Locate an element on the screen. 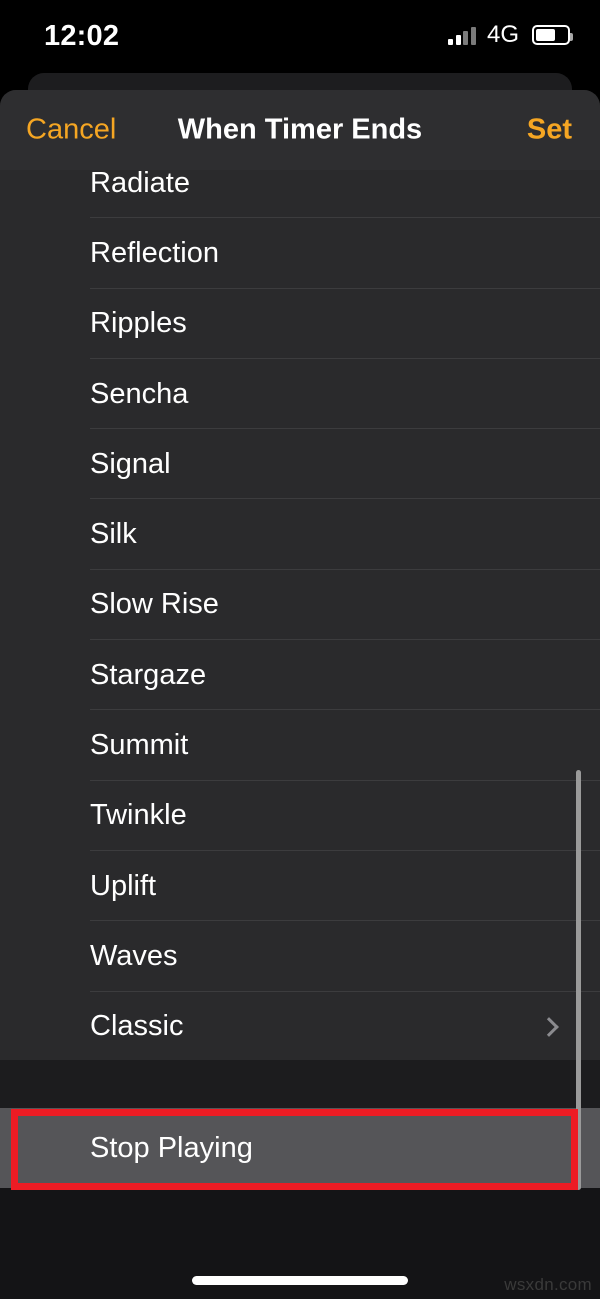 Image resolution: width=600 pixels, height=1299 pixels. tone-list-item: Sencha is located at coordinates (300, 394).